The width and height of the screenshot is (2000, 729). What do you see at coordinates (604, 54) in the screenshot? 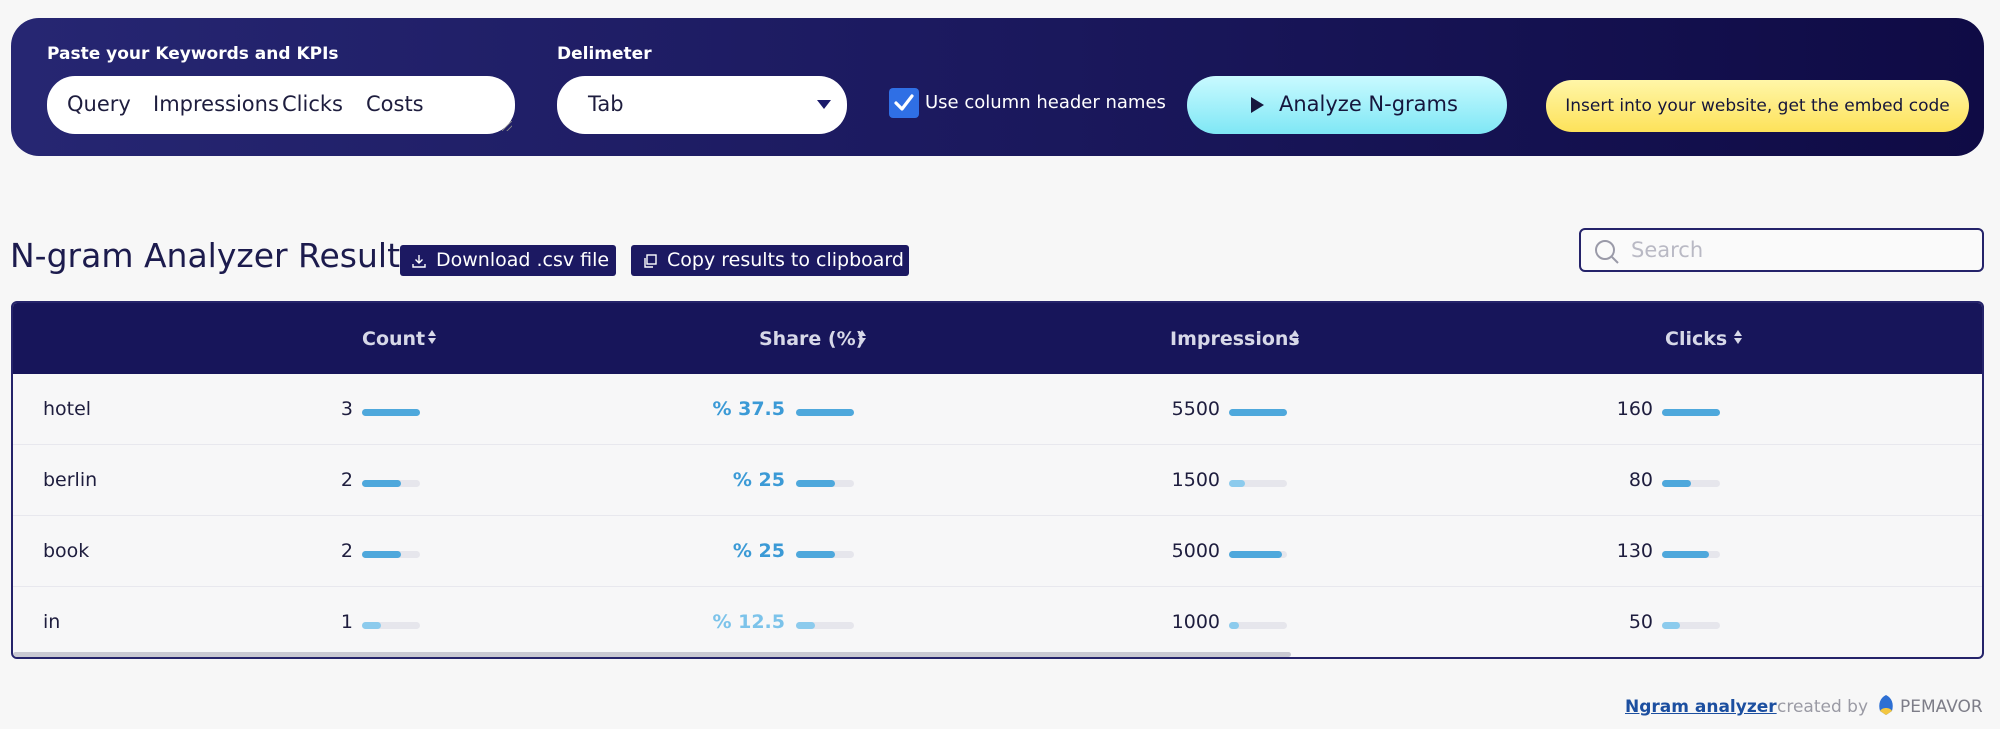
I see `delimiter-label: Delimeter` at bounding box center [604, 54].